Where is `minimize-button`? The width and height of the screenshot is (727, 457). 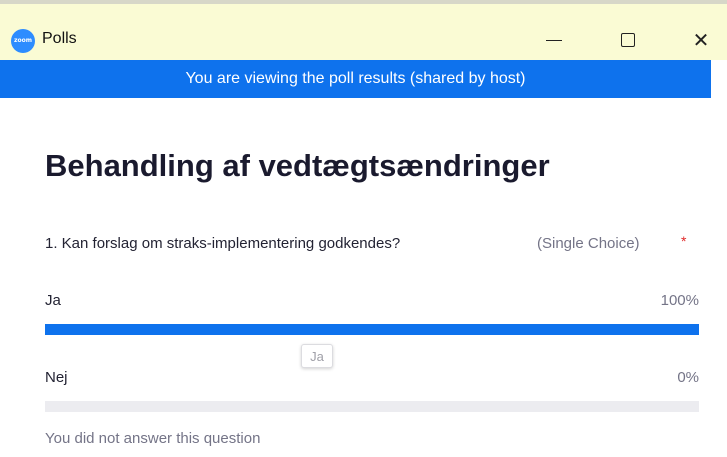
minimize-button is located at coordinates (554, 40).